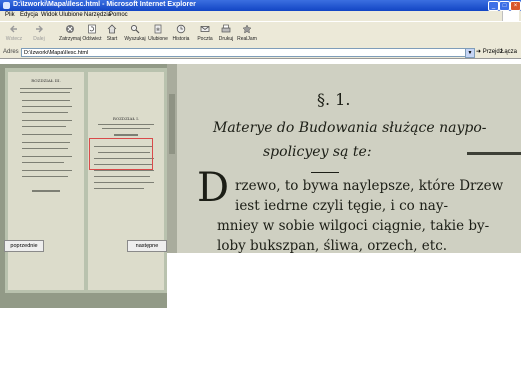 This screenshot has height=385, width=521. I want to click on history-button: Historia, so click(181, 34).